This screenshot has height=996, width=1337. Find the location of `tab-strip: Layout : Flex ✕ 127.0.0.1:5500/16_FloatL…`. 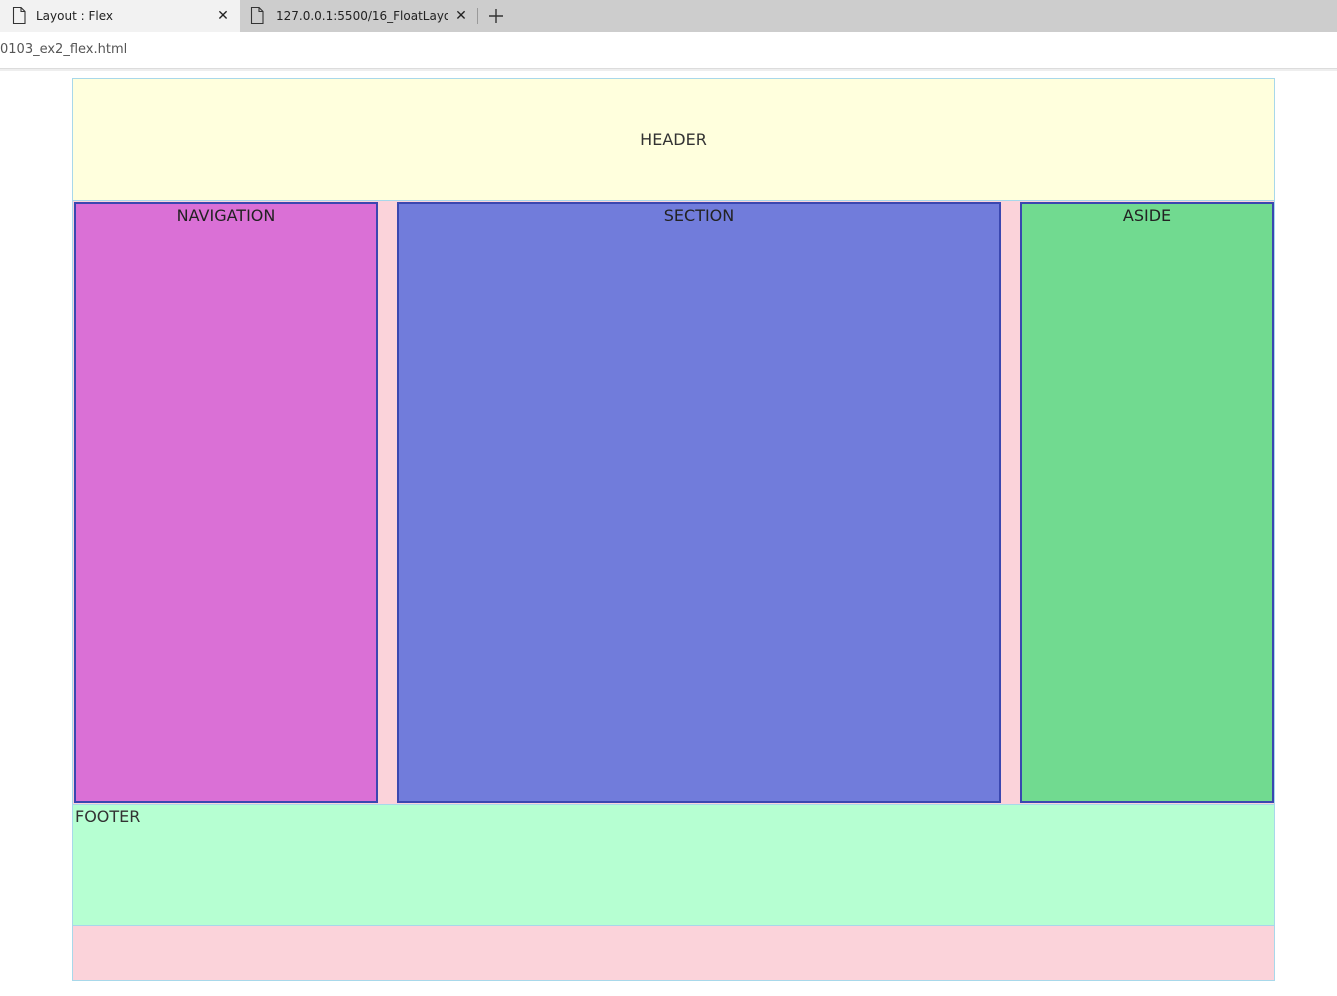

tab-strip: Layout : Flex ✕ 127.0.0.1:5500/16_FloatL… is located at coordinates (668, 16).